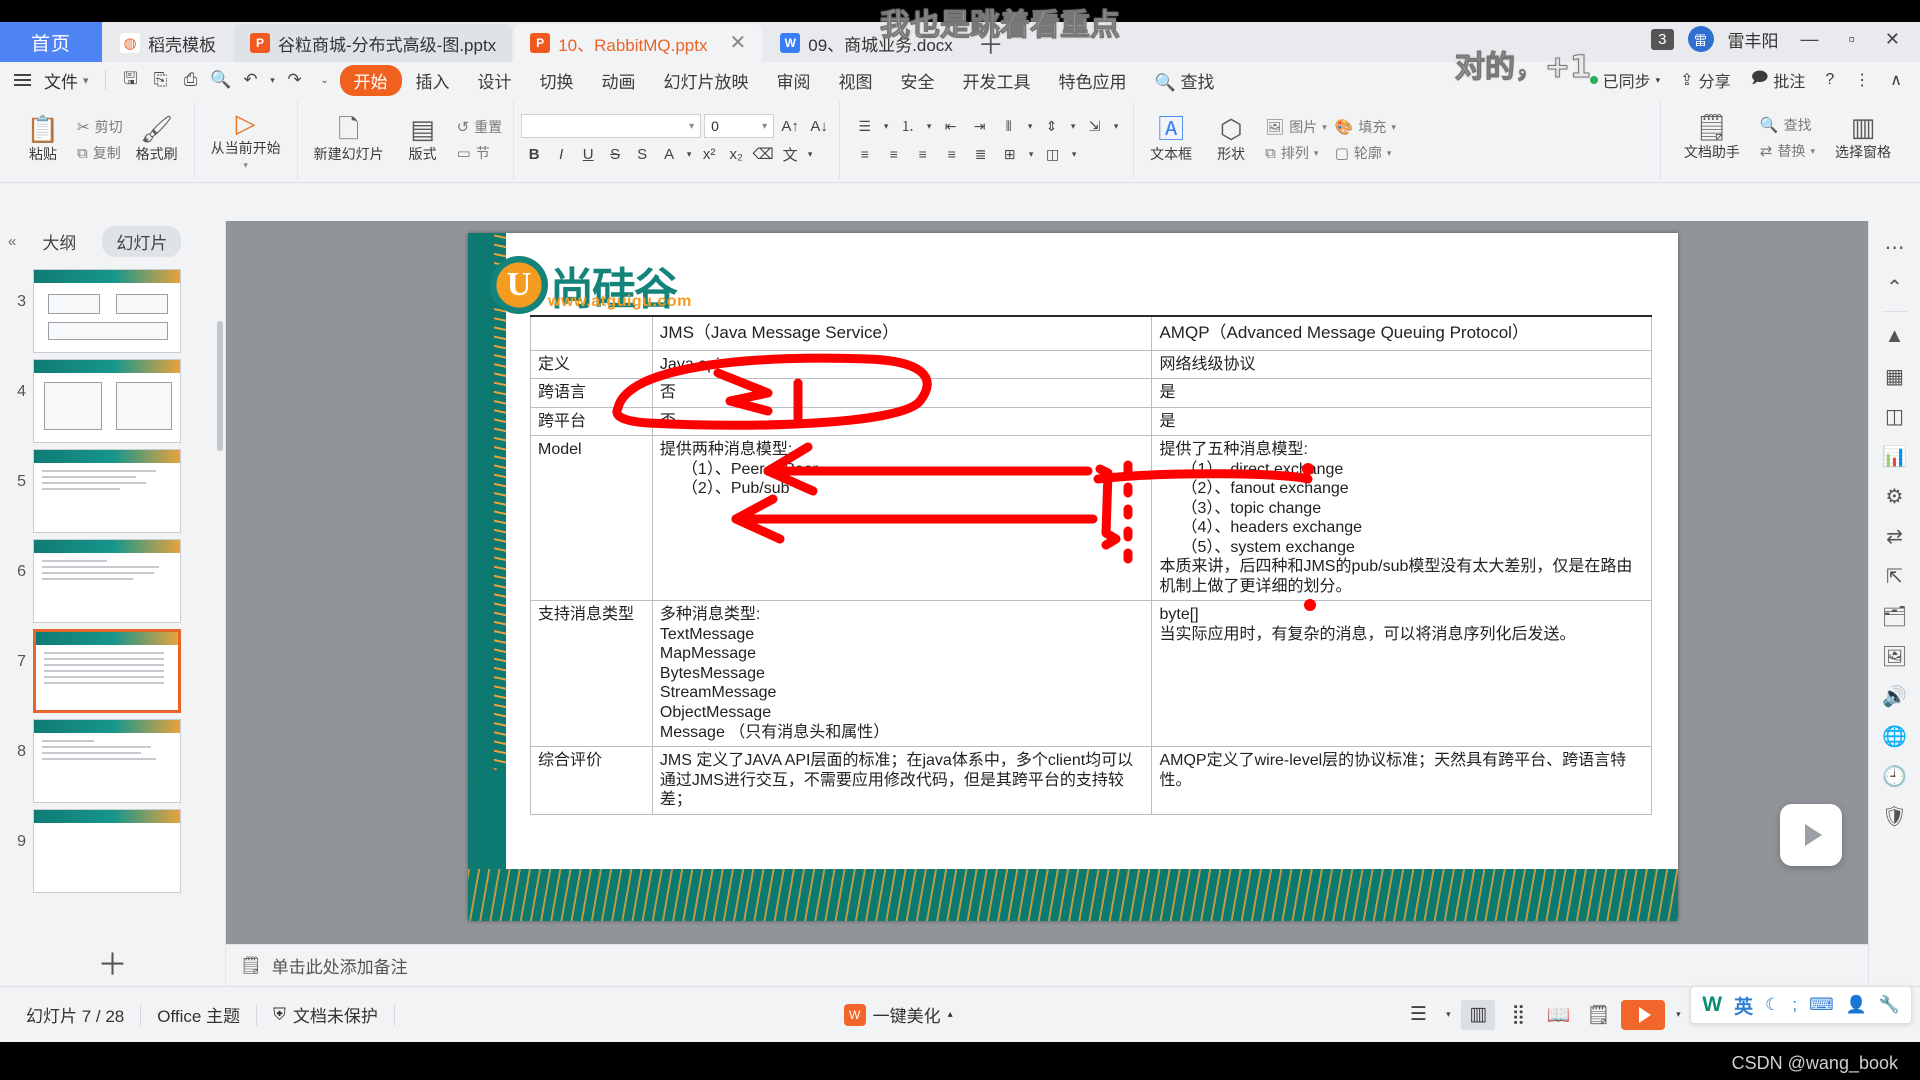 This screenshot has width=1920, height=1080. What do you see at coordinates (349, 140) in the screenshot?
I see `new-slide-button: 🗋 新建幻灯片` at bounding box center [349, 140].